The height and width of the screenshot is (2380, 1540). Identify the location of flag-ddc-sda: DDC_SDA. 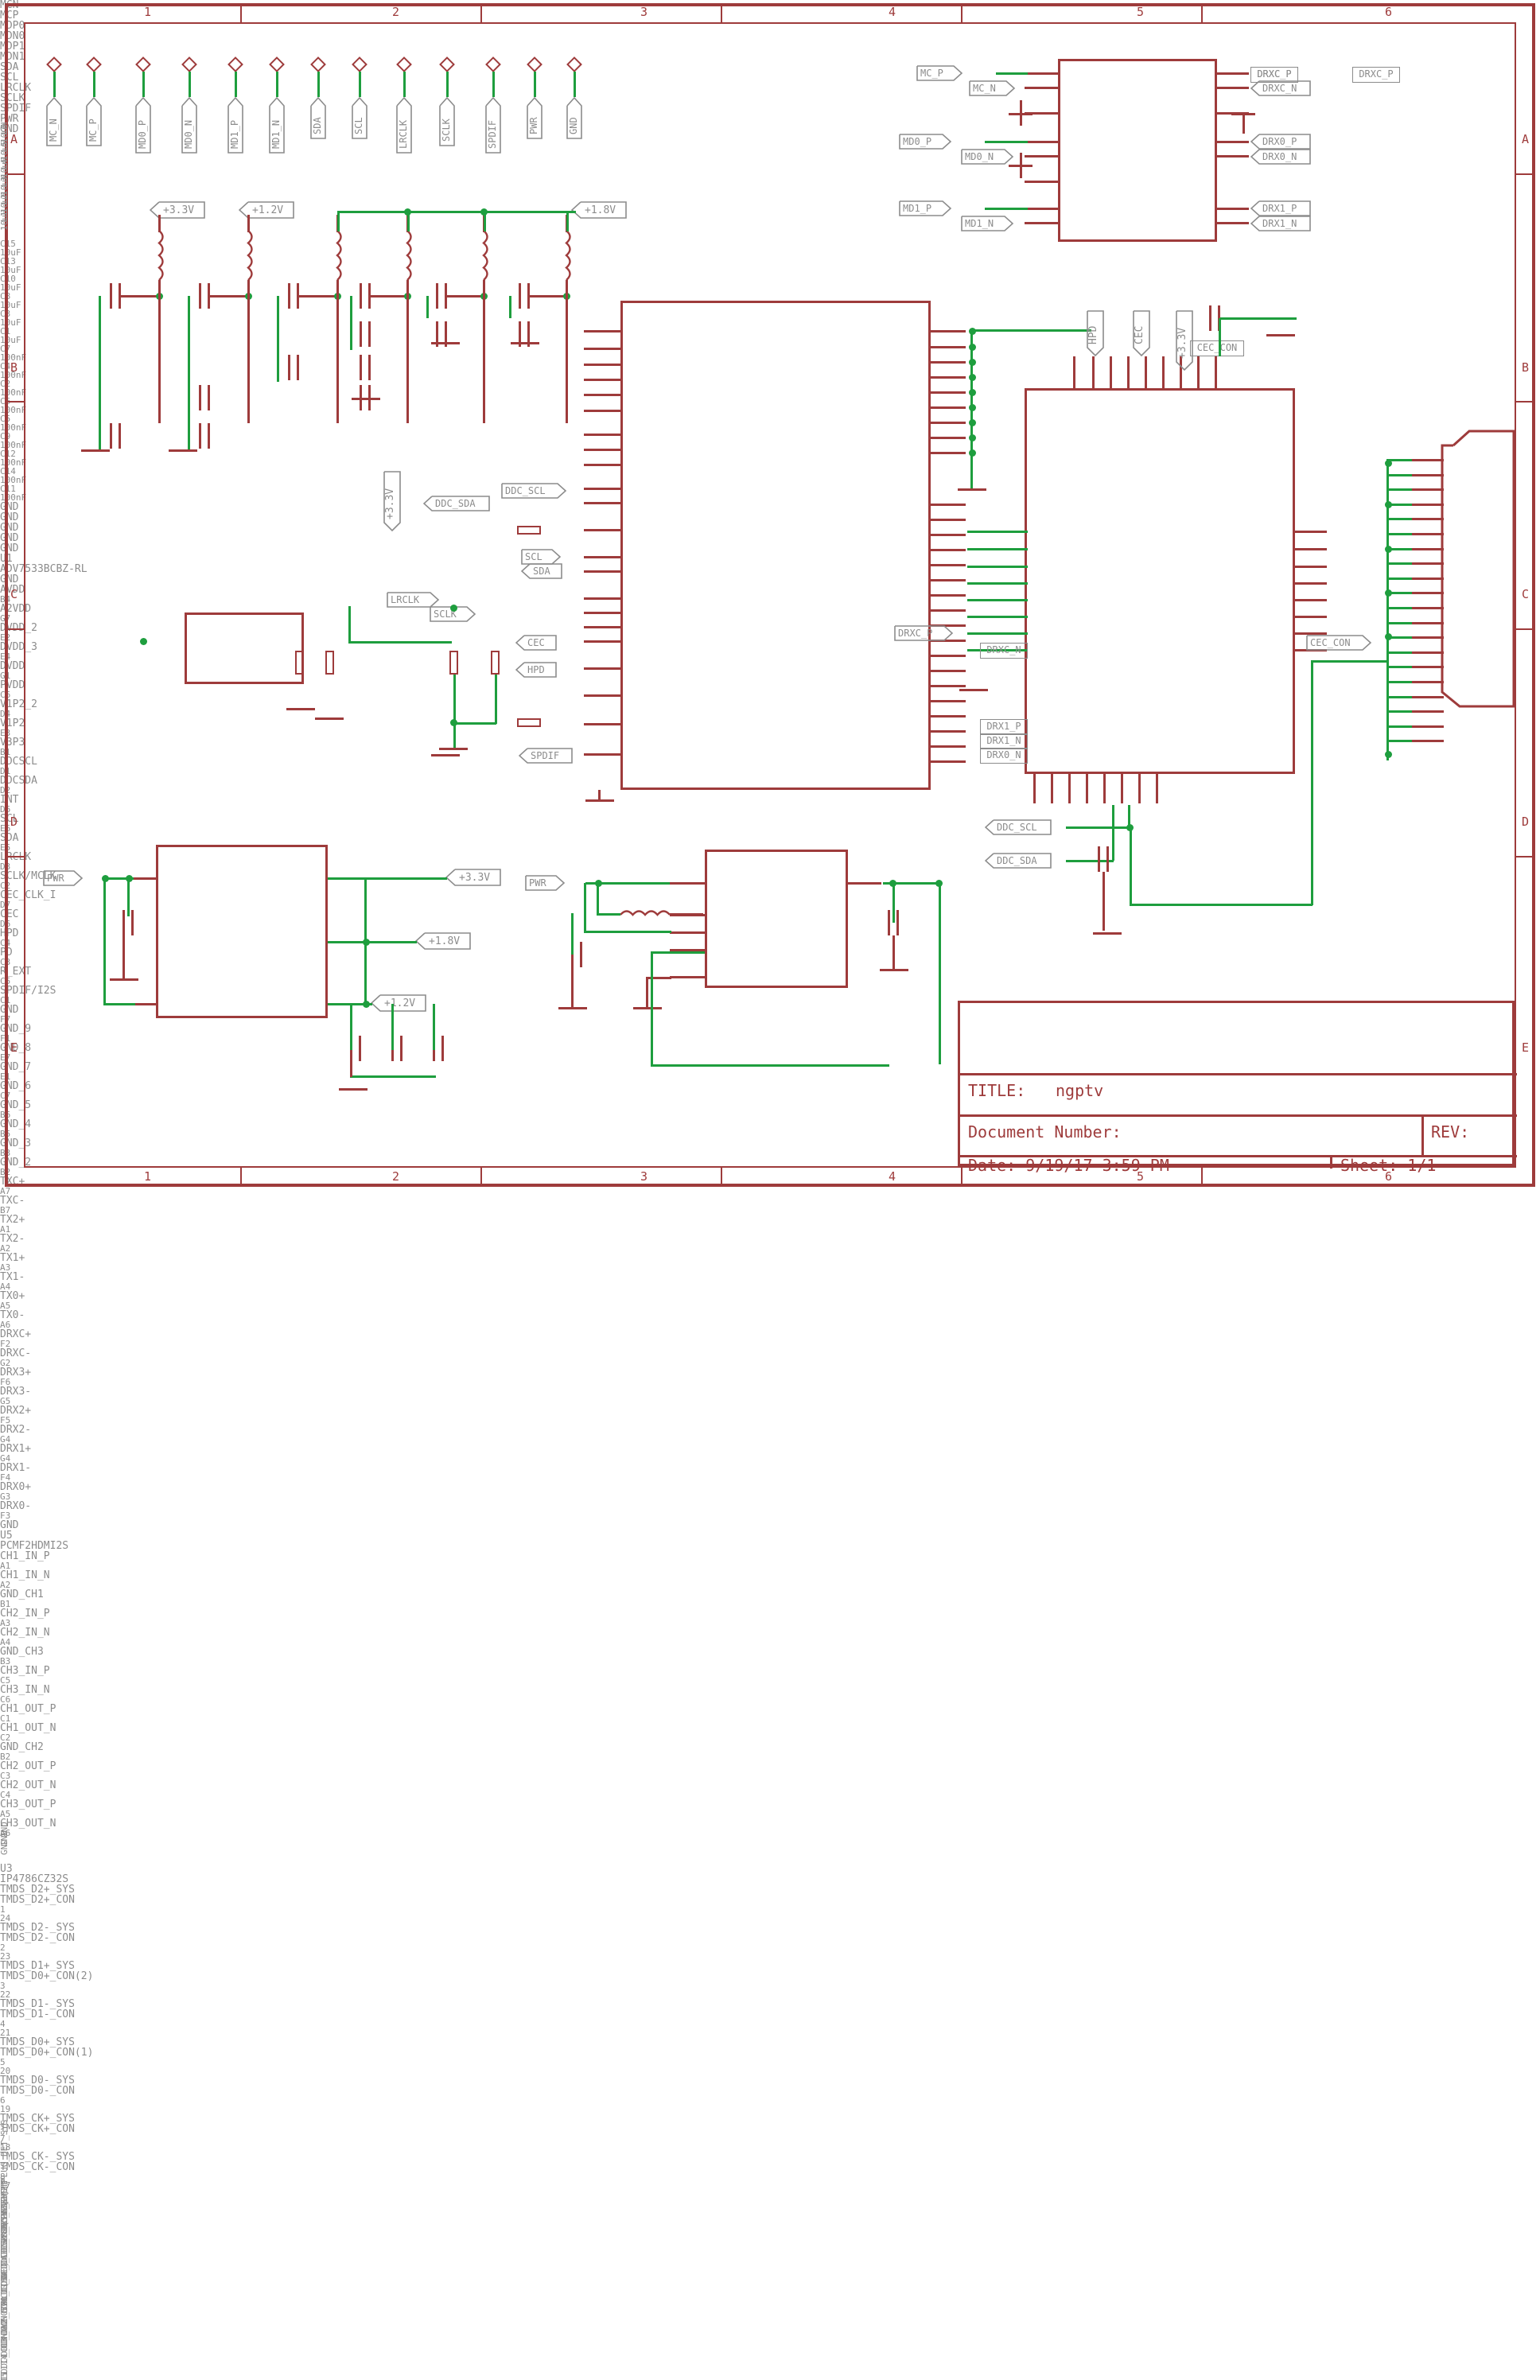
(456, 503).